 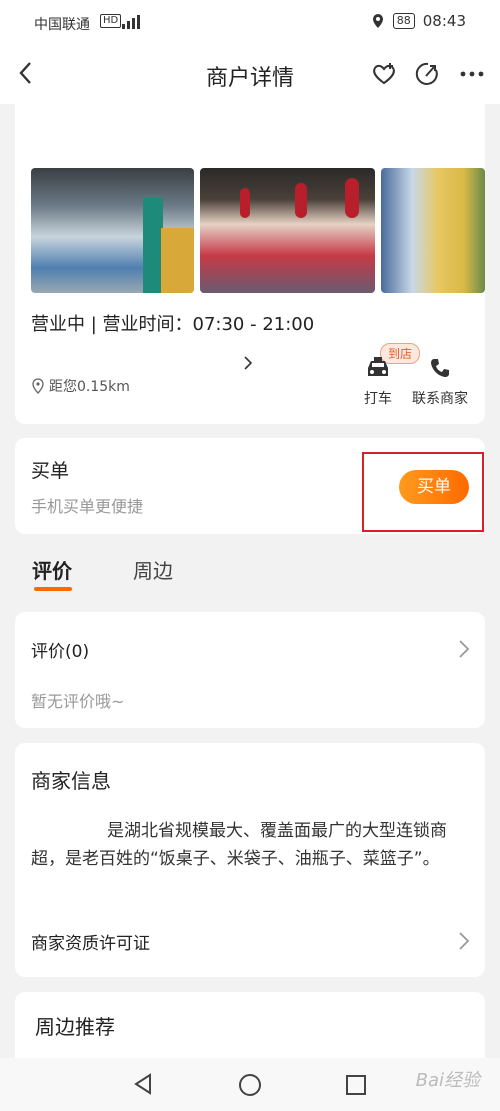 What do you see at coordinates (472, 74) in the screenshot?
I see `more-icon` at bounding box center [472, 74].